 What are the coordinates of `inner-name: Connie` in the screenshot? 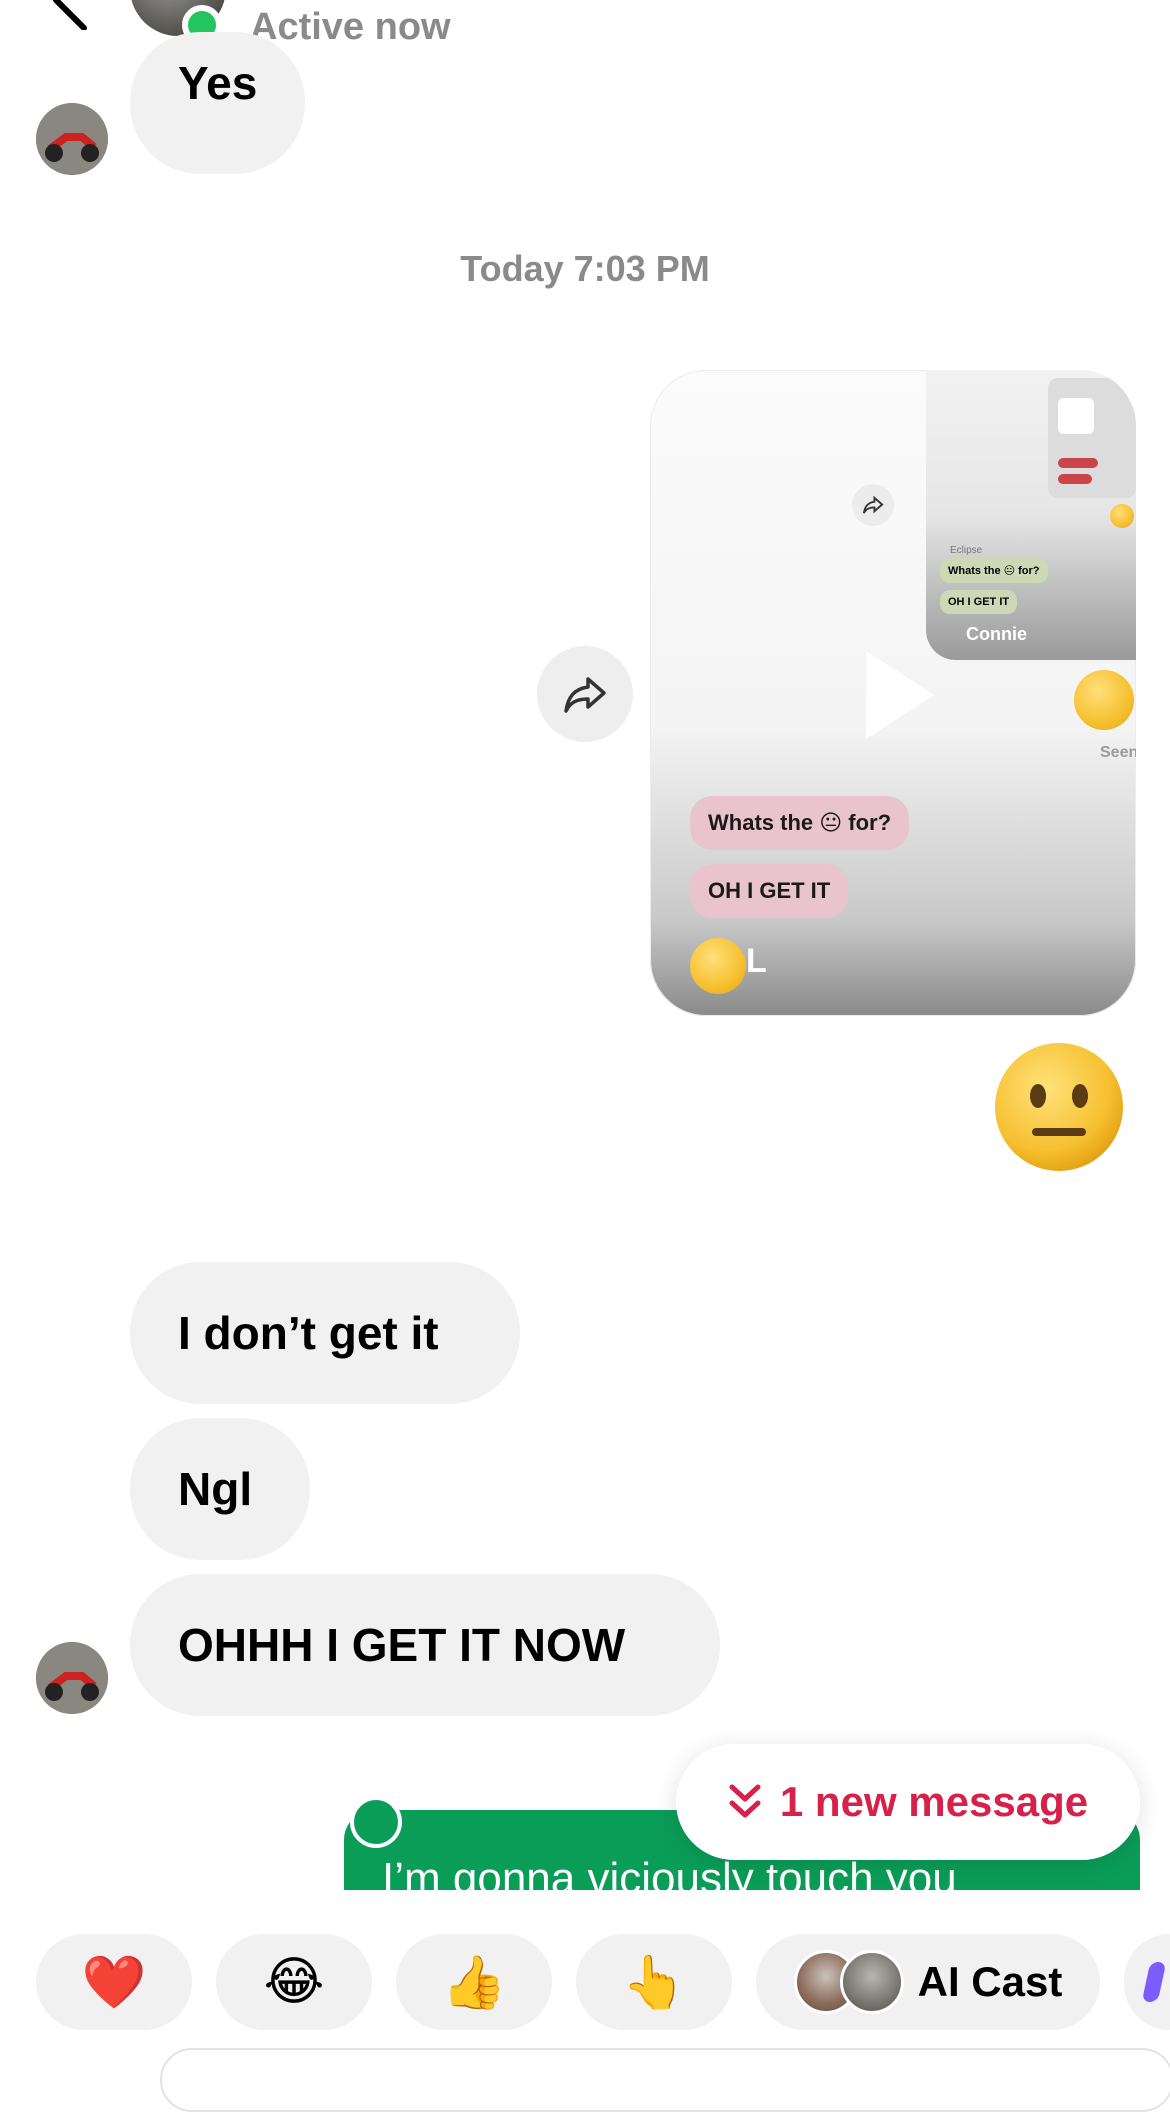 It's located at (996, 634).